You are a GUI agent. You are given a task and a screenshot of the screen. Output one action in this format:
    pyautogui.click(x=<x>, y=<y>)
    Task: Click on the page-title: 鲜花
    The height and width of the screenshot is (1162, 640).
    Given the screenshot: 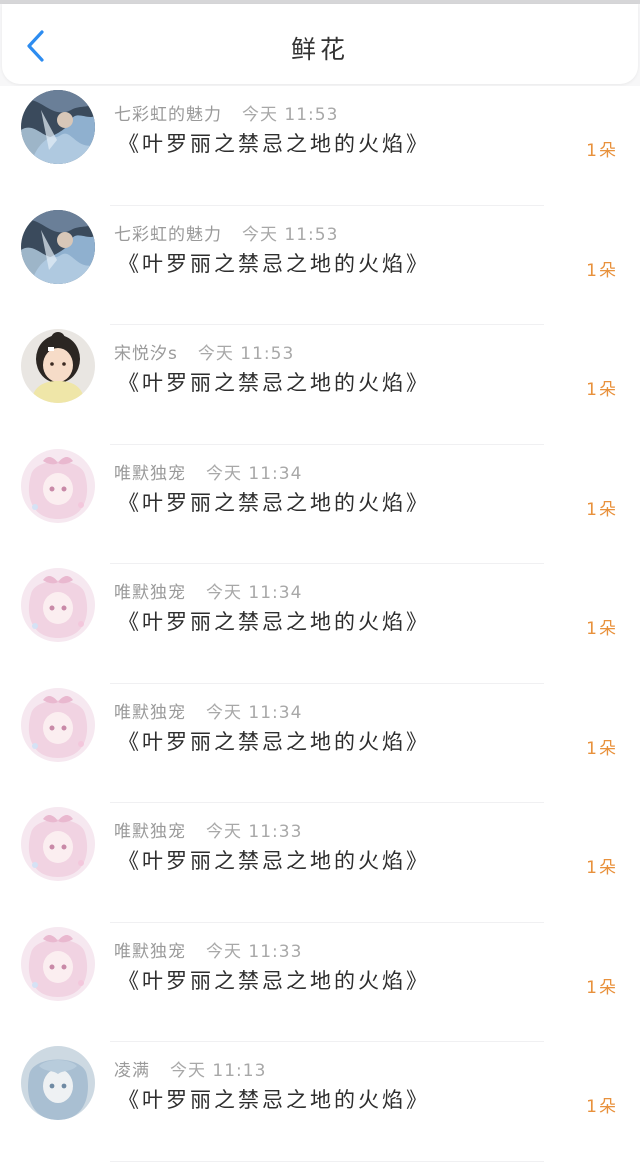 What is the action you would take?
    pyautogui.click(x=319, y=49)
    